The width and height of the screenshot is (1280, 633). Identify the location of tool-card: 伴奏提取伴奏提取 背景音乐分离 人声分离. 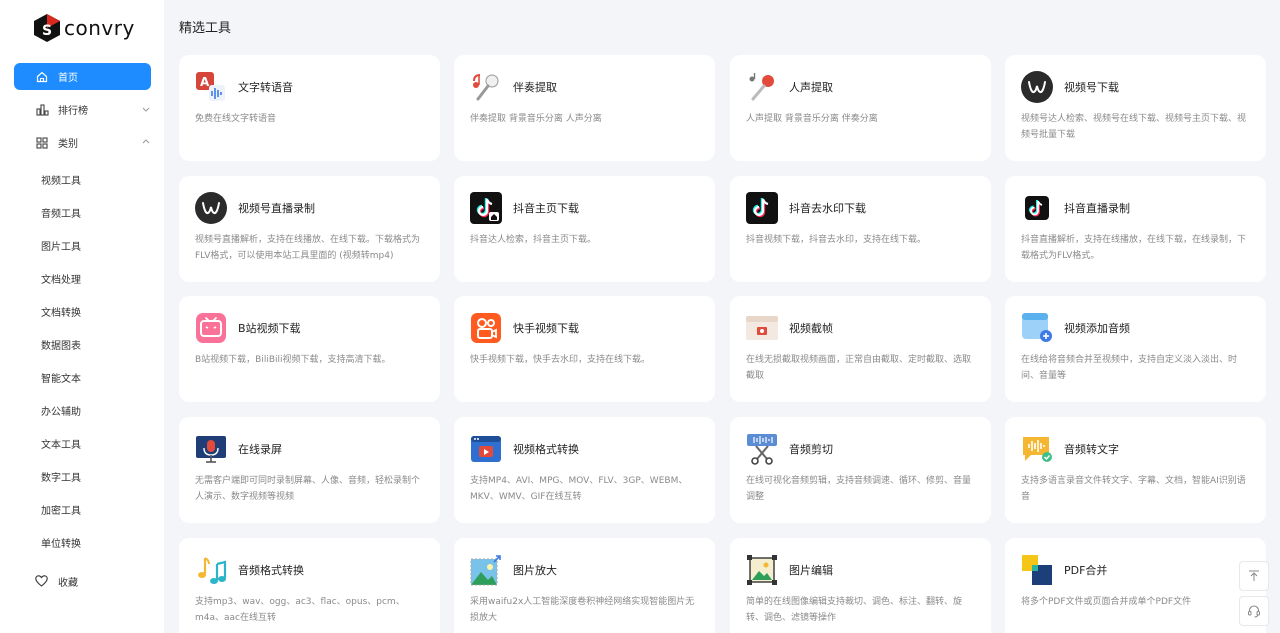
(584, 108).